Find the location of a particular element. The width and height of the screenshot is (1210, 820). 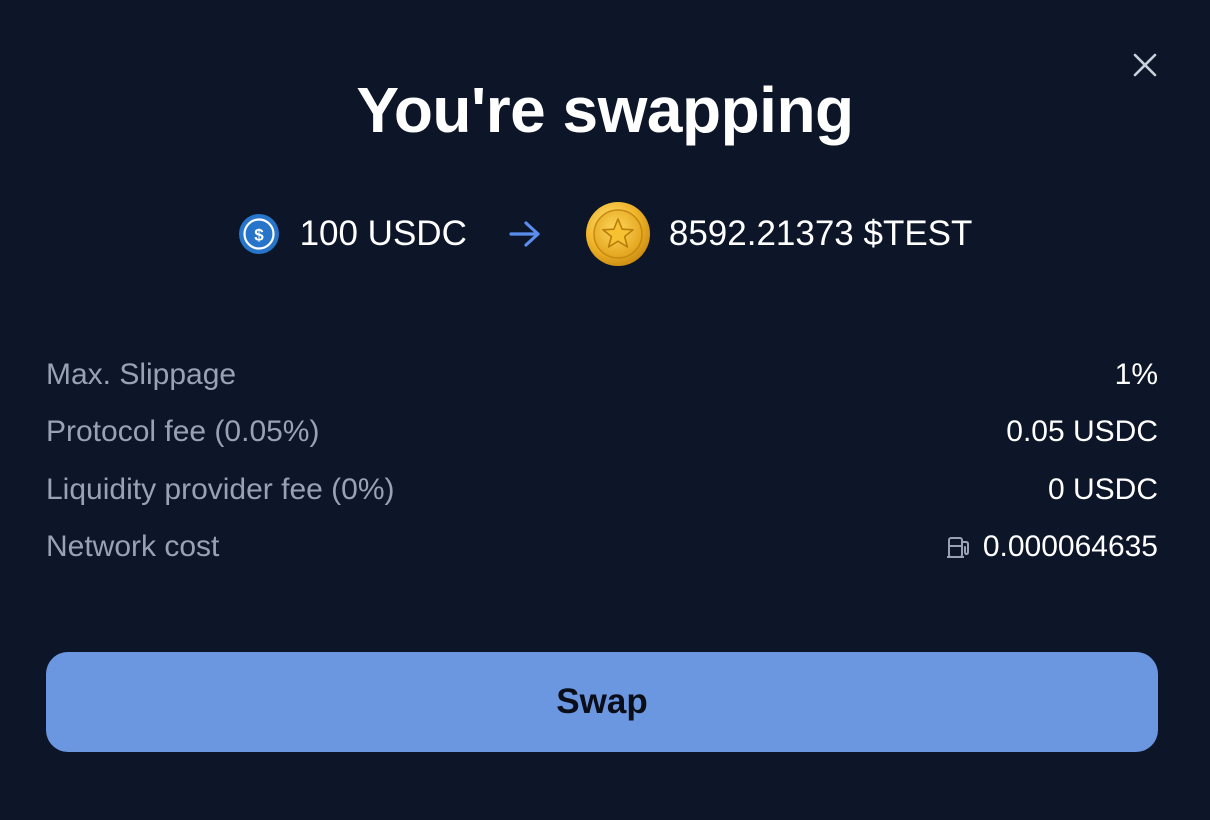

network-cost-value-wrap: 0.000064635 is located at coordinates (1051, 547).